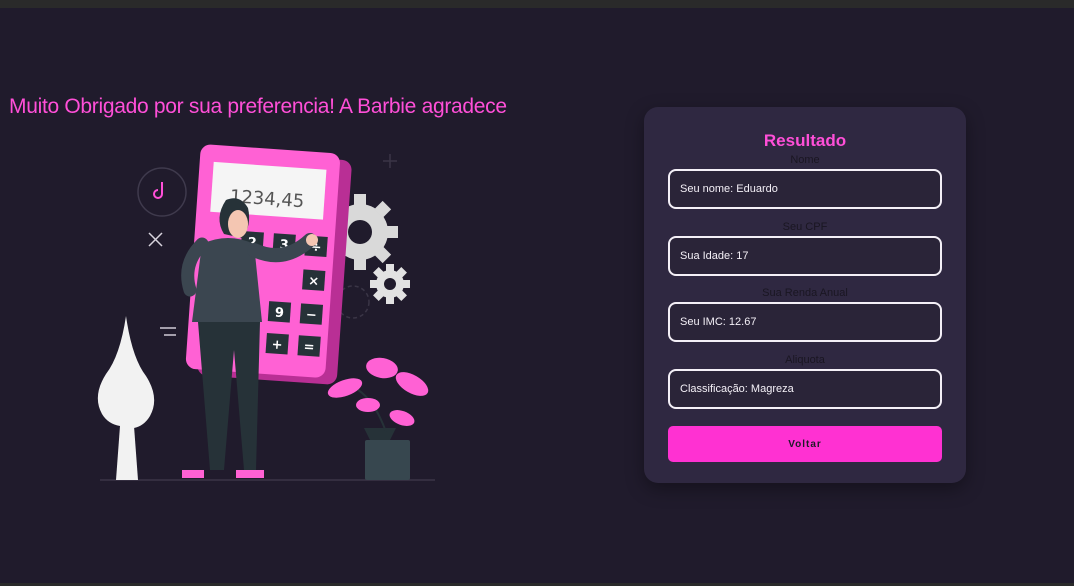  Describe the element at coordinates (805, 360) in the screenshot. I see `field-label-aliquota: Aliquota` at that location.